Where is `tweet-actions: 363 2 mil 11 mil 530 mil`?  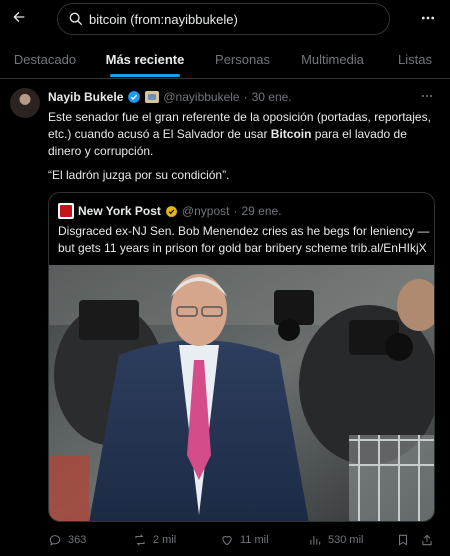
tweet-actions: 363 2 mil 11 mil 530 mil is located at coordinates (225, 541).